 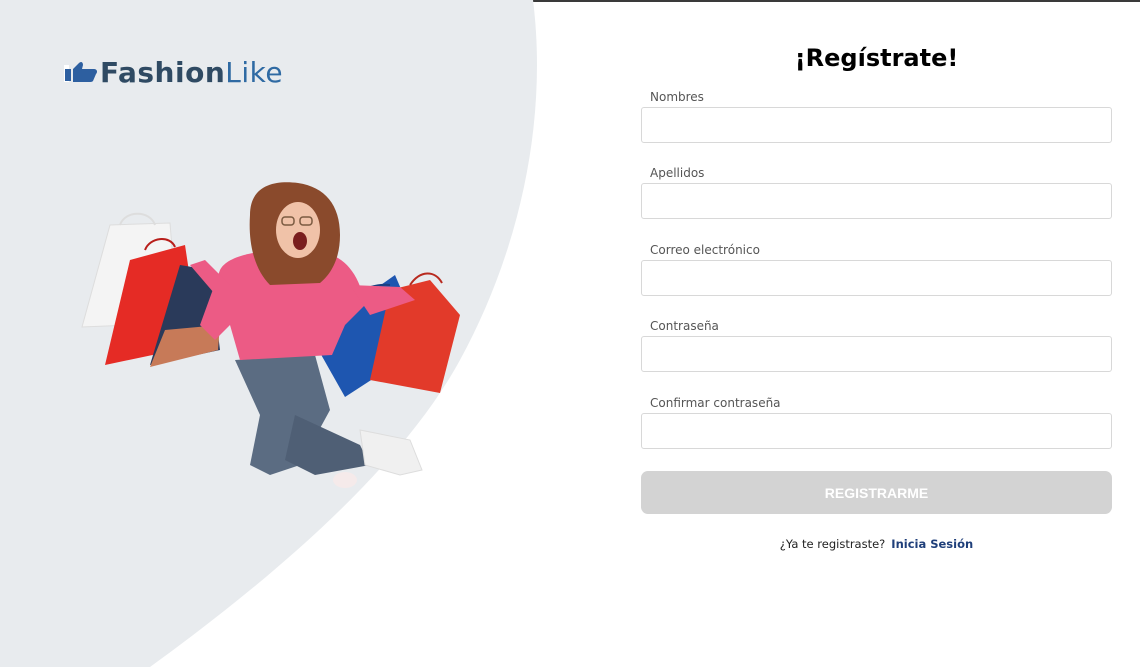 I want to click on last-name-field, so click(x=876, y=201).